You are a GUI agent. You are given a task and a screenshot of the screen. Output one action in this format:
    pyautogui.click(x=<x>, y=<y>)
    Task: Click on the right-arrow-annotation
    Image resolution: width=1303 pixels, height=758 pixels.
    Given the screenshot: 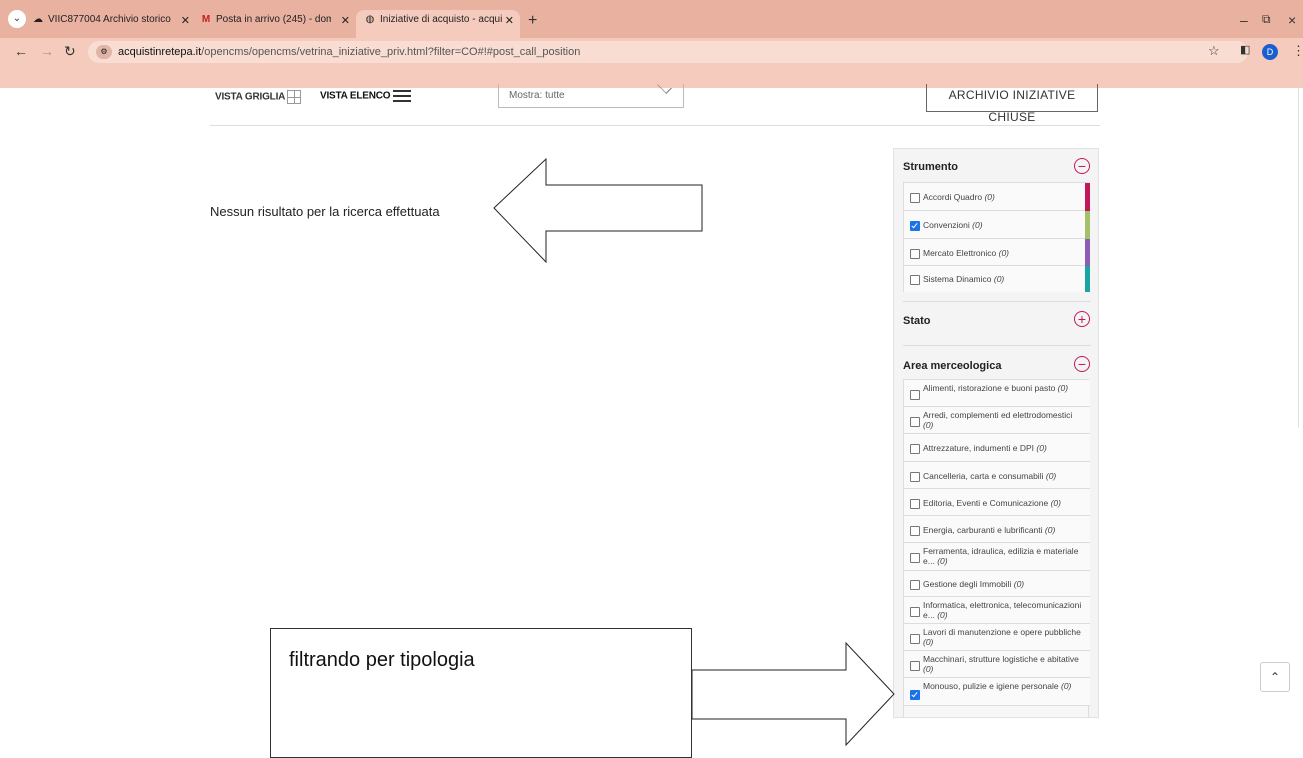 What is the action you would take?
    pyautogui.click(x=793, y=694)
    